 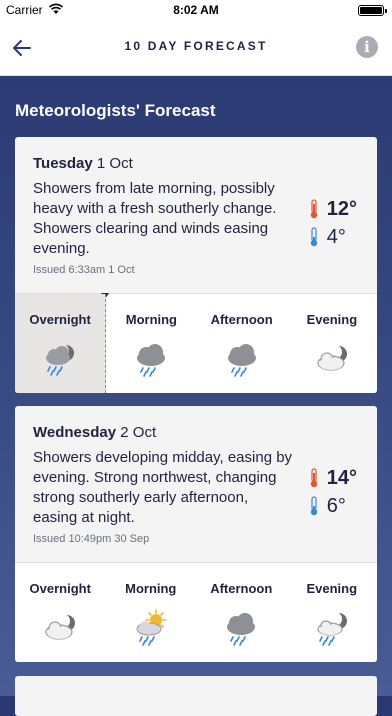 What do you see at coordinates (63, 163) in the screenshot?
I see `day-name: Tuesday` at bounding box center [63, 163].